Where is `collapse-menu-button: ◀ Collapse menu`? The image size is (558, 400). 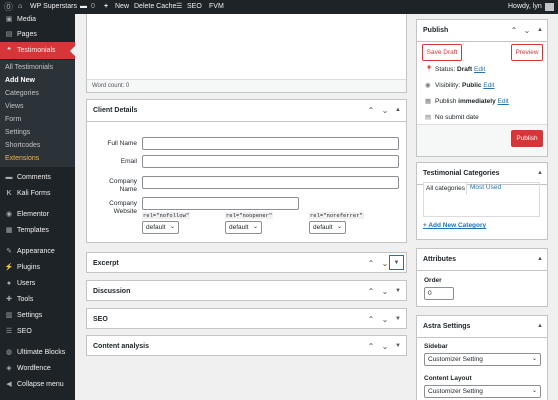 collapse-menu-button: ◀ Collapse menu is located at coordinates (37, 385).